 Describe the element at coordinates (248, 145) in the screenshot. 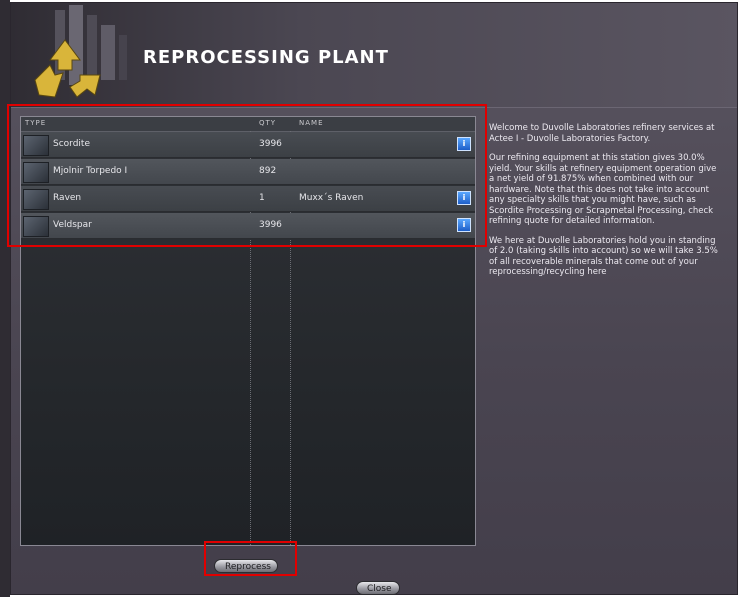

I see `table-row: Scordite 3996 i` at that location.